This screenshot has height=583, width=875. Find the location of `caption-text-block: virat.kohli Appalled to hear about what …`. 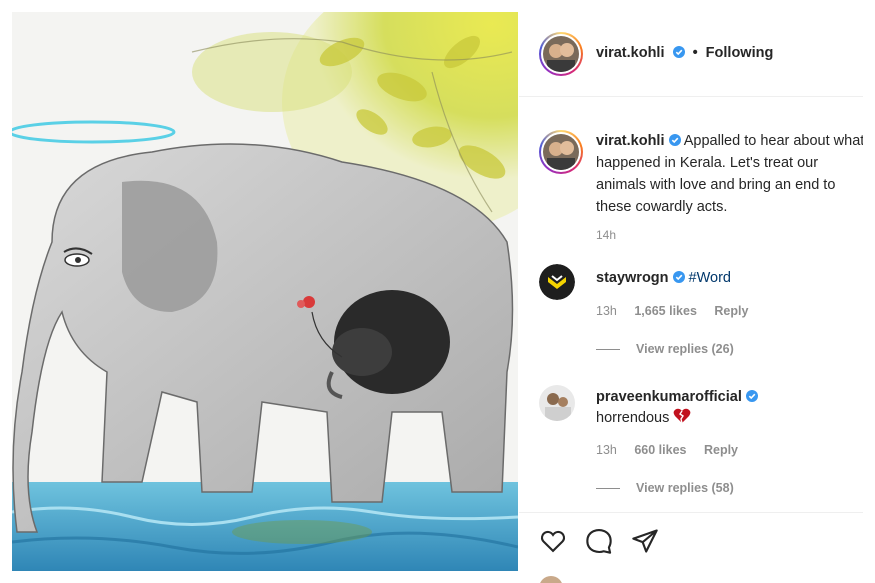

caption-text-block: virat.kohli Appalled to hear about what … is located at coordinates (729, 174).